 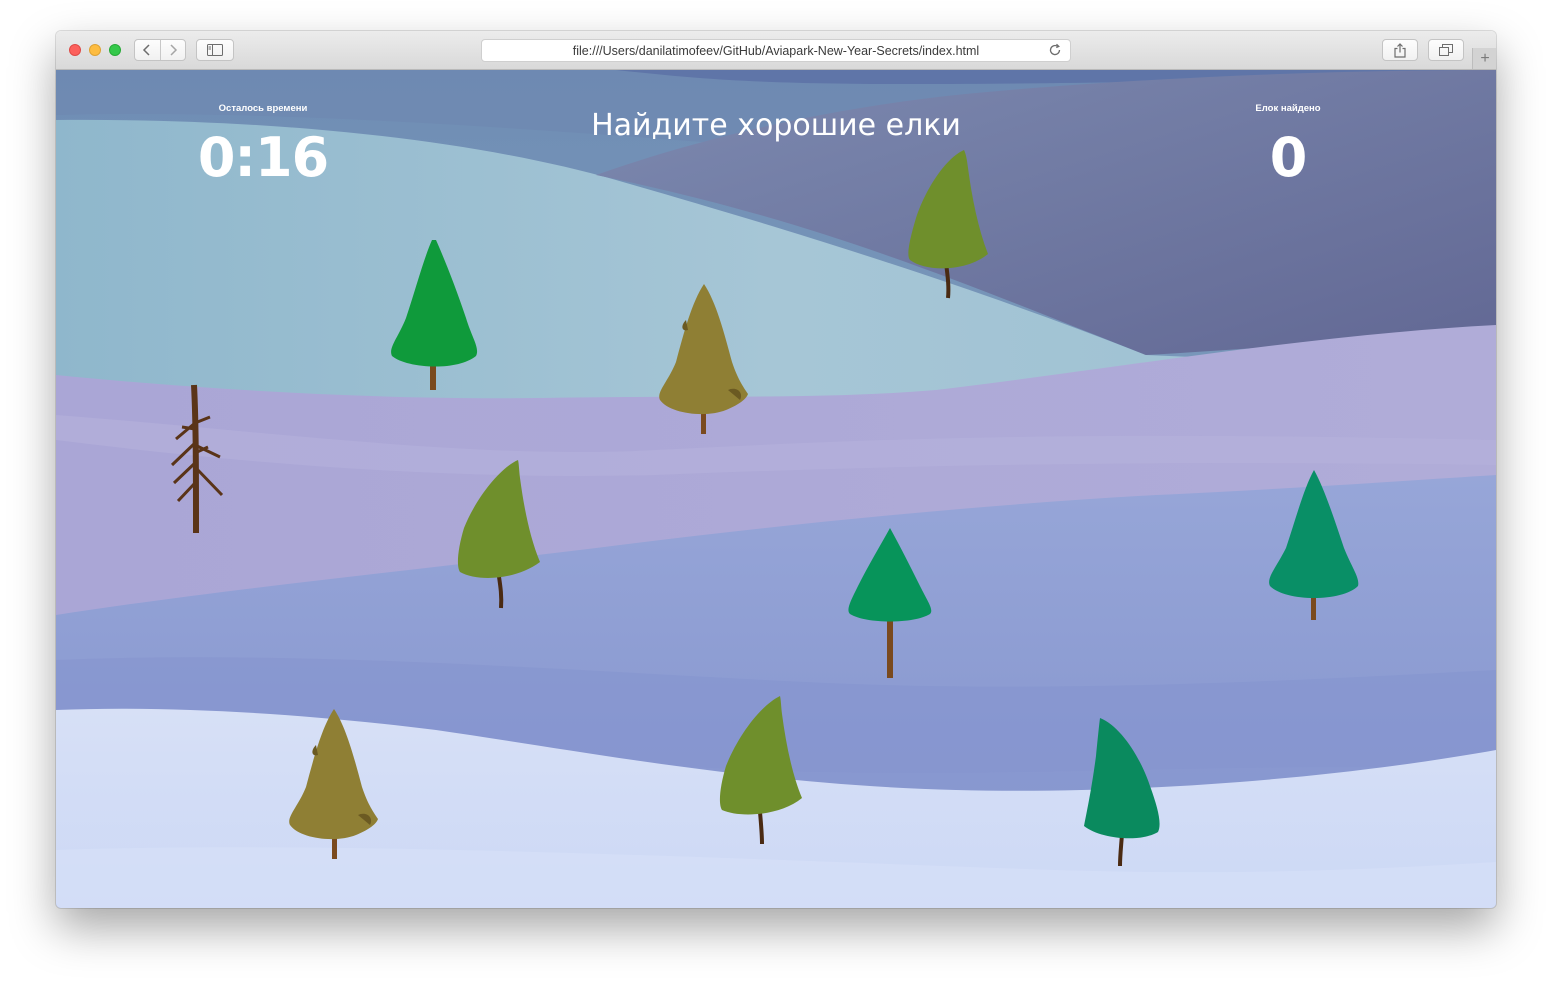 I want to click on close-window-button, so click(x=75, y=50).